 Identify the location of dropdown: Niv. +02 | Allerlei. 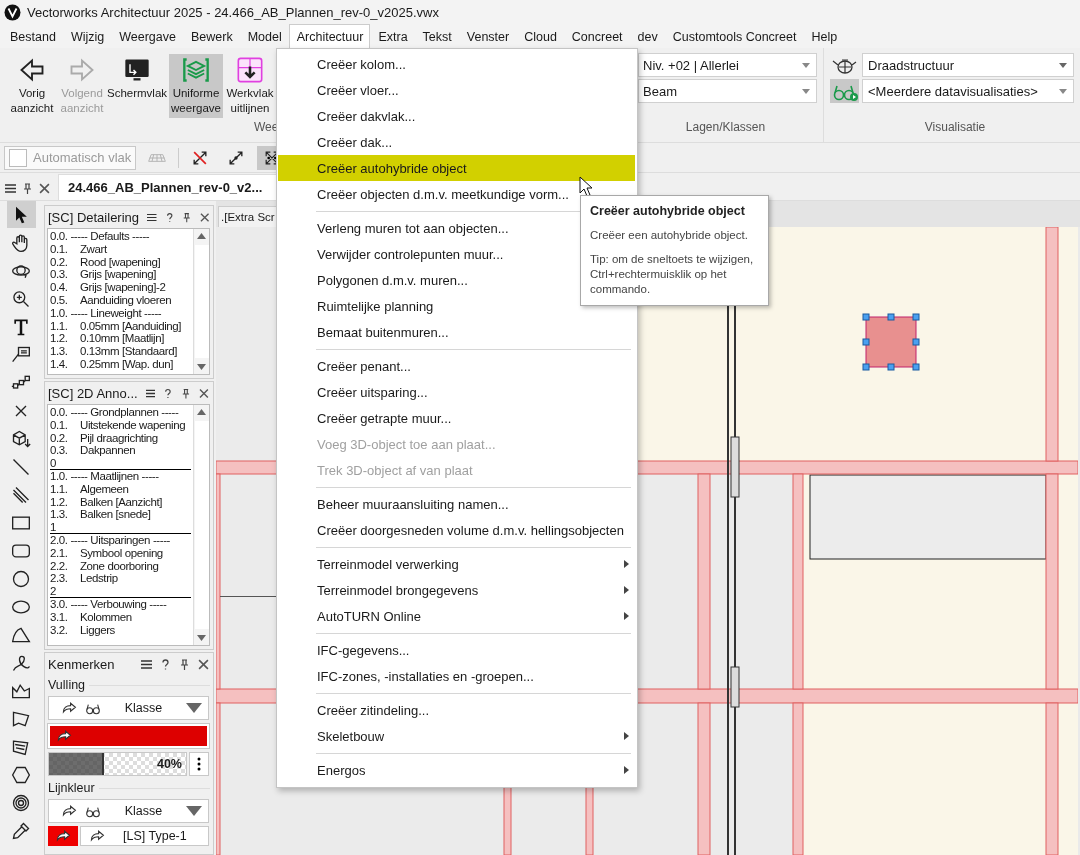
(727, 65).